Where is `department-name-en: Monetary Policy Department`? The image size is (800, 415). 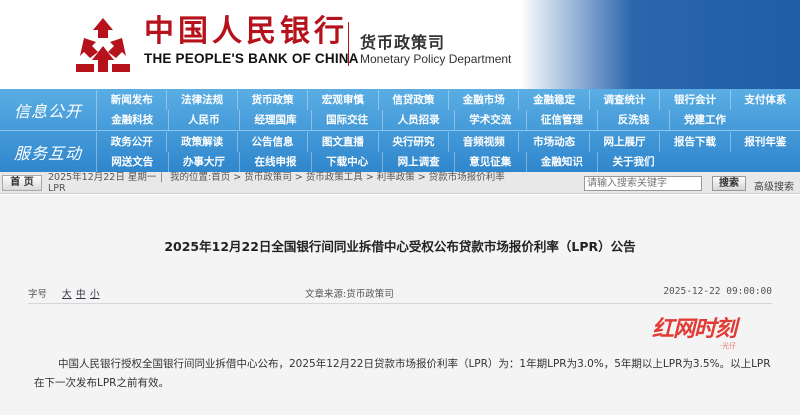
department-name-en: Monetary Policy Department is located at coordinates (436, 59).